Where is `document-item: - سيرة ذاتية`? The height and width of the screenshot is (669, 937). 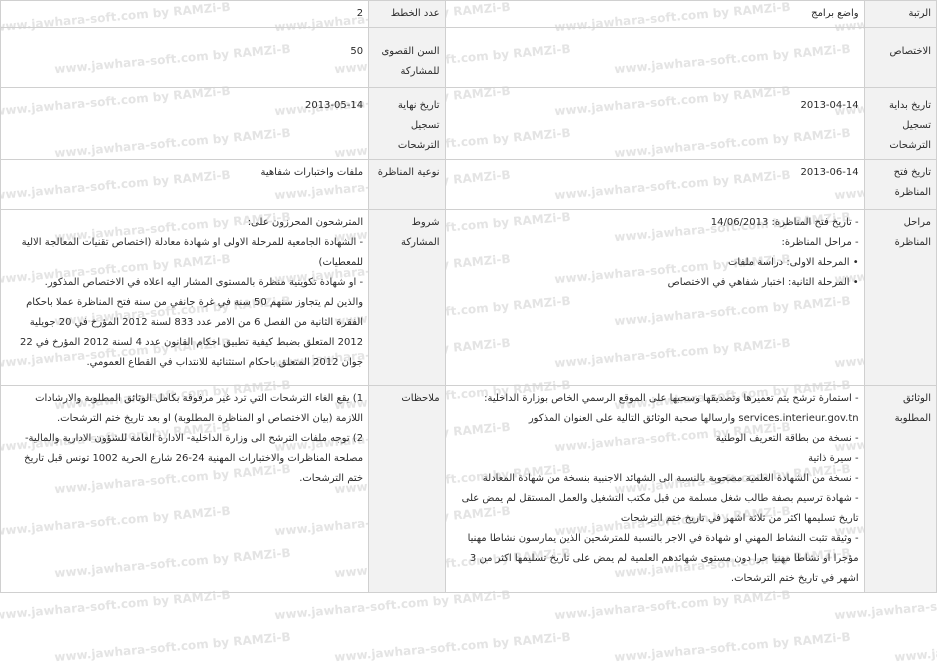
document-item: - سيرة ذاتية is located at coordinates (833, 458).